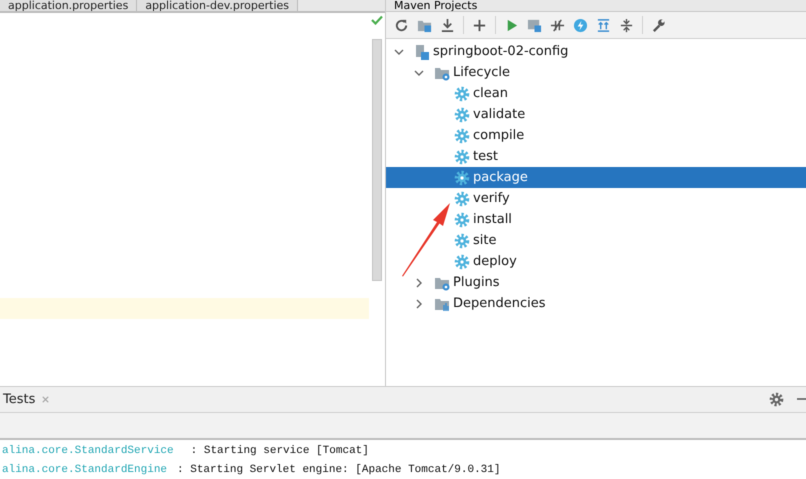 The height and width of the screenshot is (479, 806). I want to click on tree-label: Plugins, so click(476, 282).